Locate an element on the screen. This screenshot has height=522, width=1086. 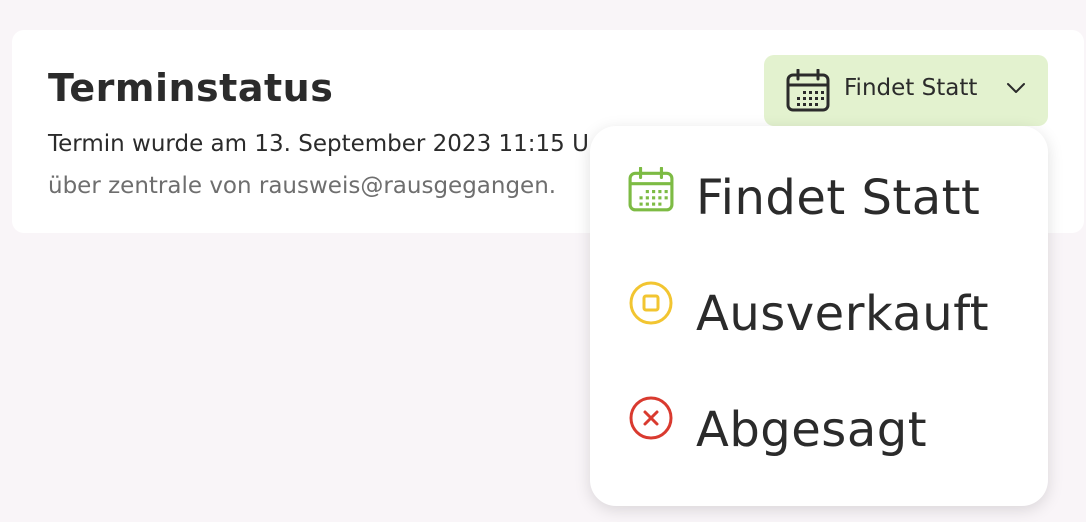
menu-item-findet-statt: Findet Statt is located at coordinates (819, 200).